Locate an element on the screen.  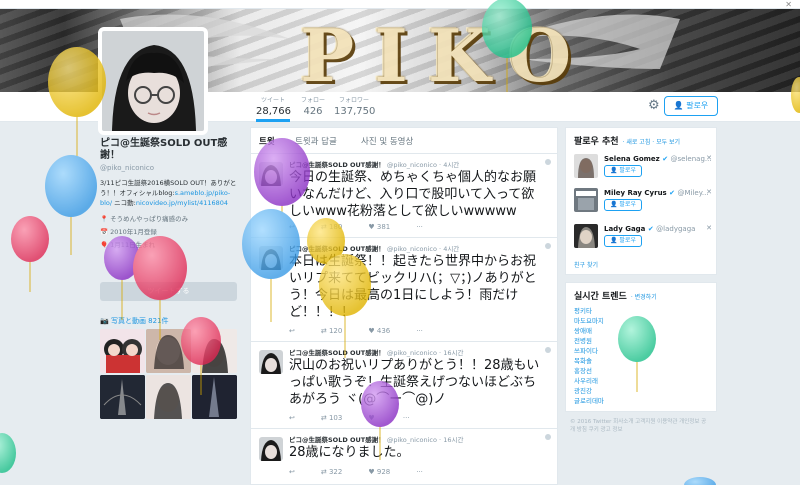
stat-tweets: ツイート 28,766 is located at coordinates (273, 108).